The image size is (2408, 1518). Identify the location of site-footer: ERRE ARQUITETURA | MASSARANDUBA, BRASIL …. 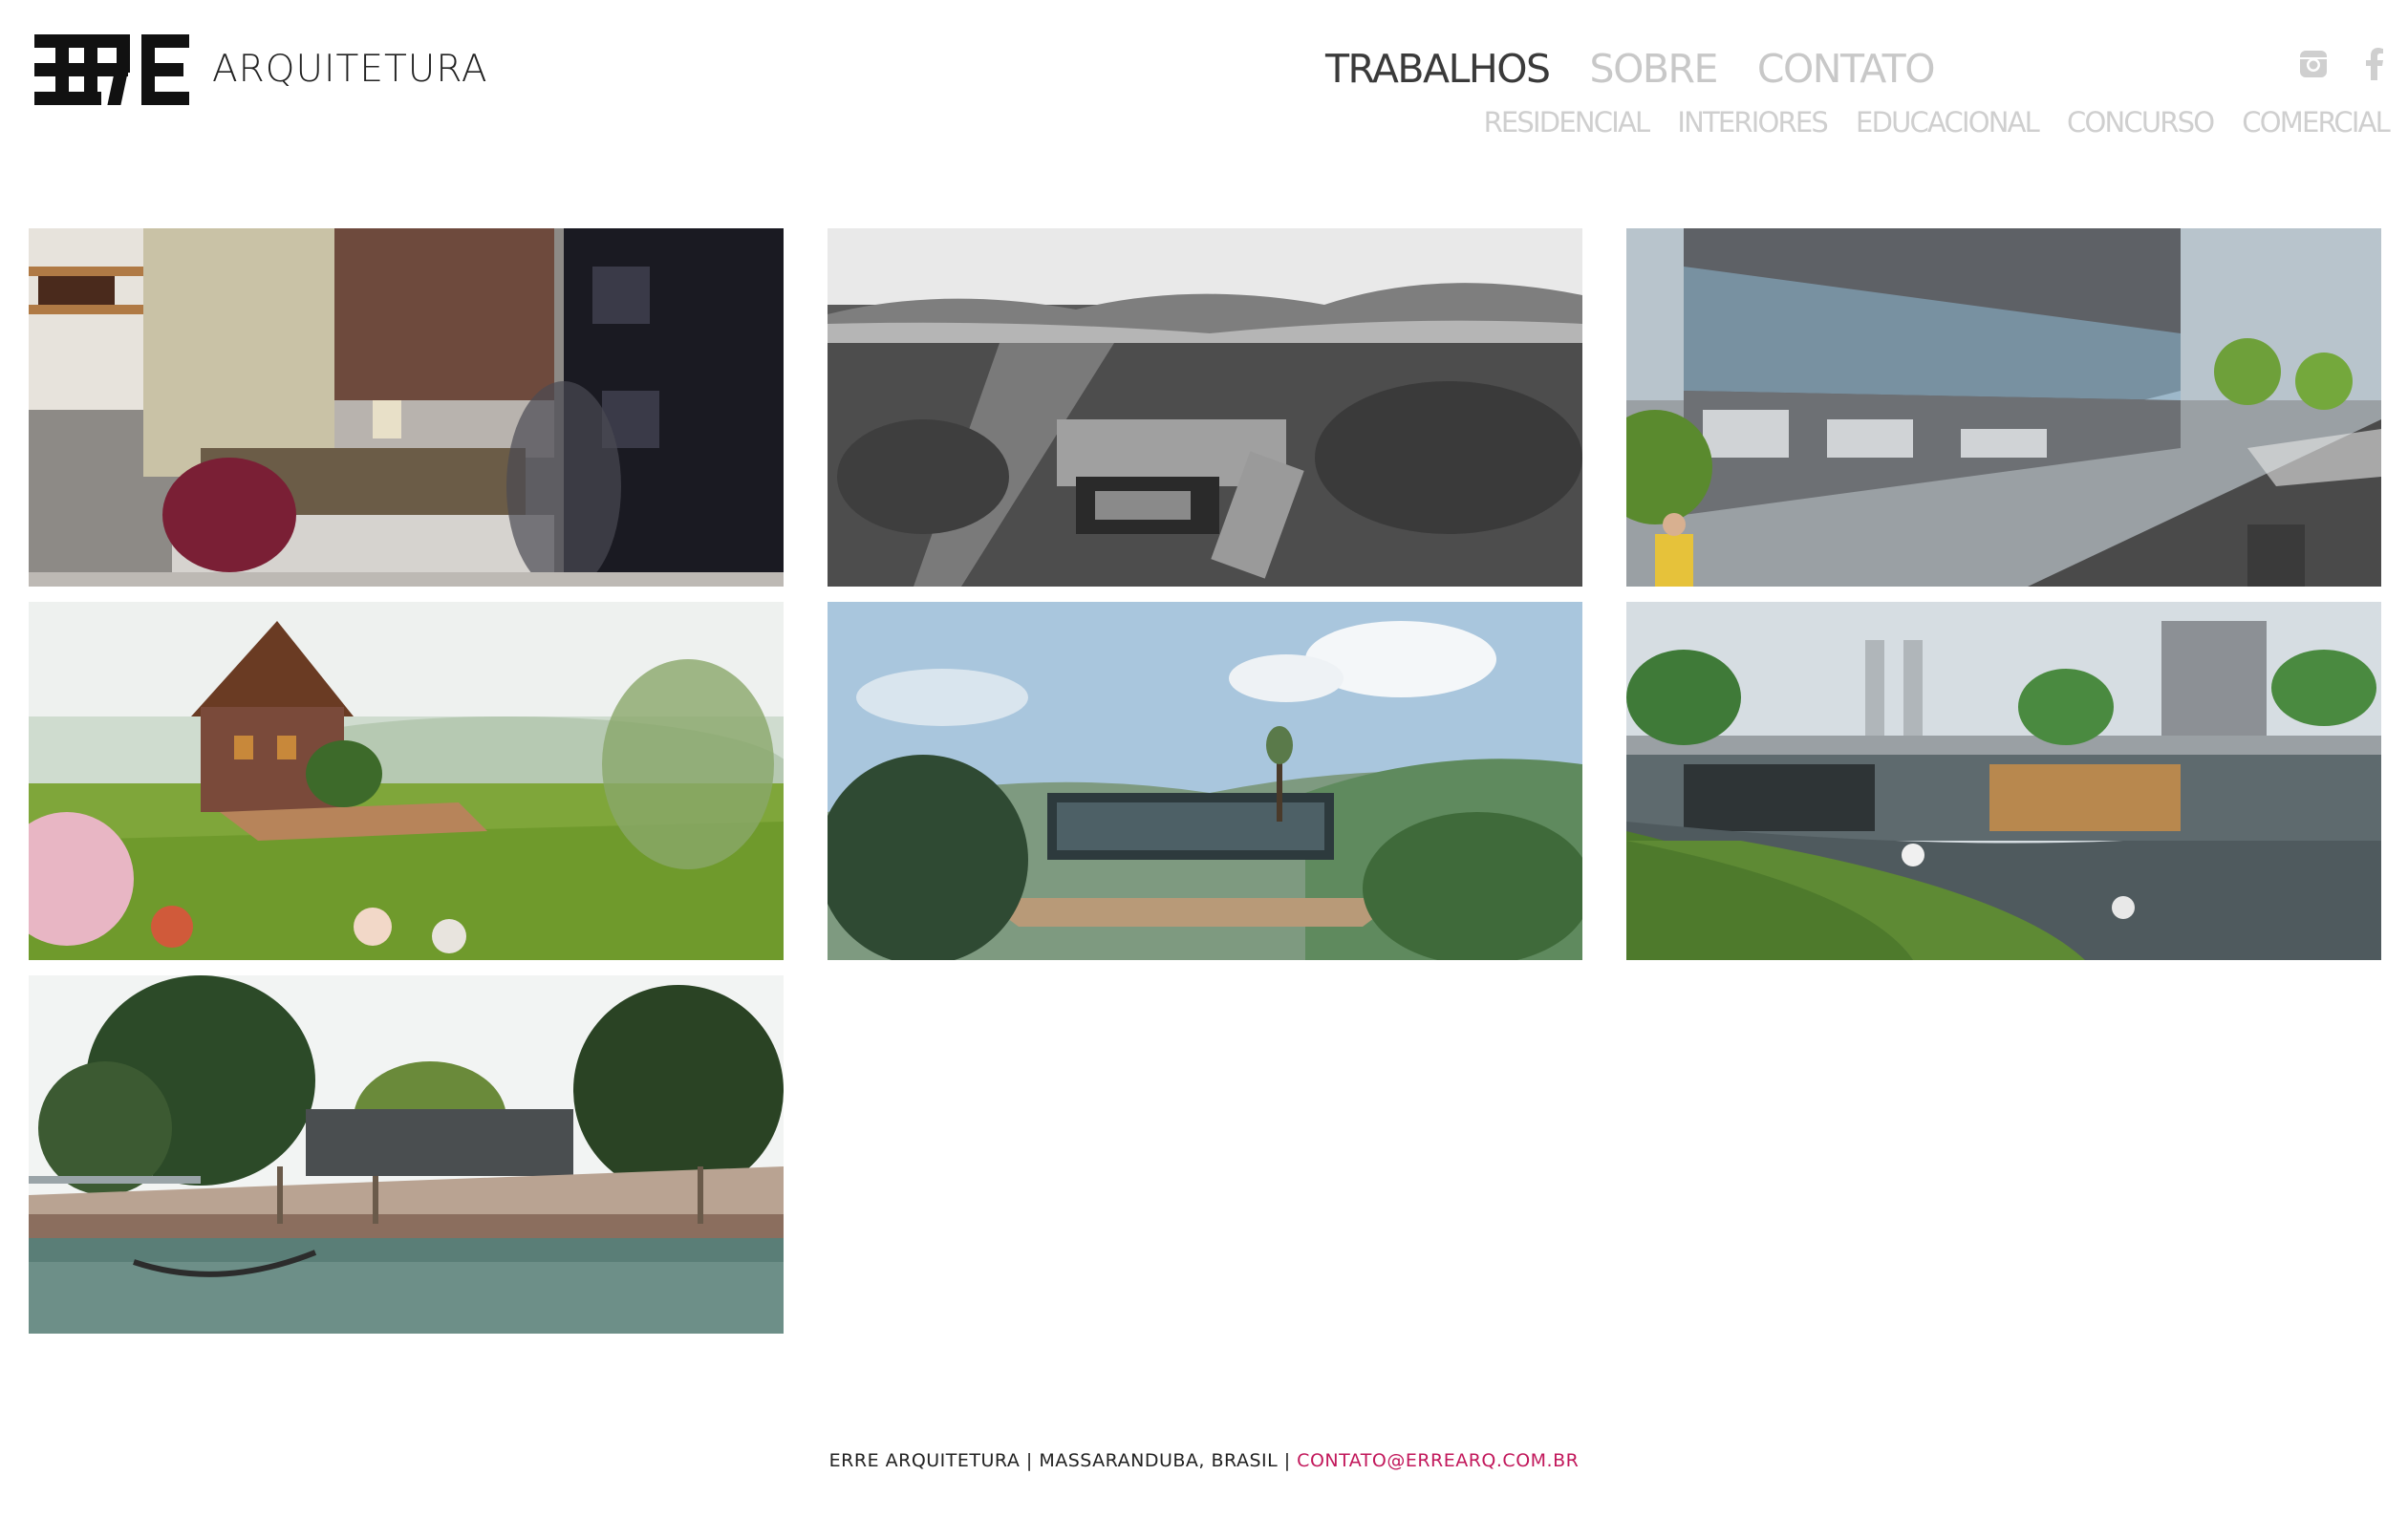
(1204, 1460).